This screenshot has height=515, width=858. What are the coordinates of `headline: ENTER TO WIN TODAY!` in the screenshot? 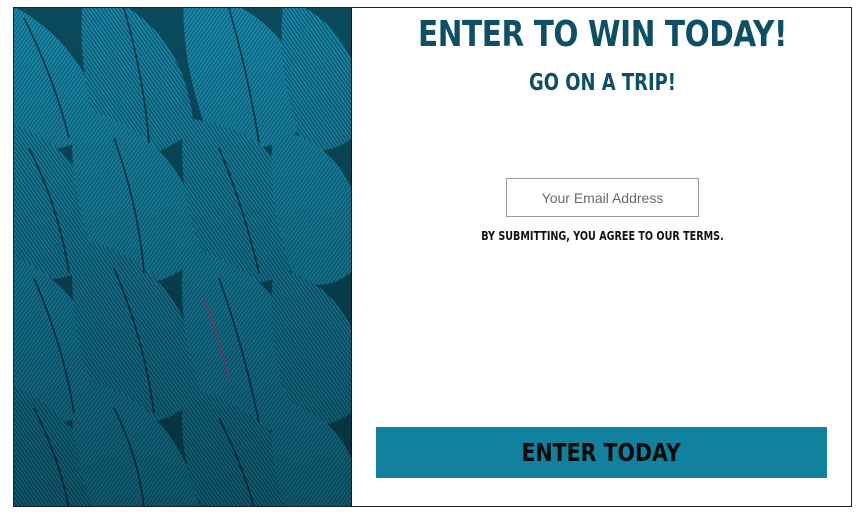 It's located at (602, 34).